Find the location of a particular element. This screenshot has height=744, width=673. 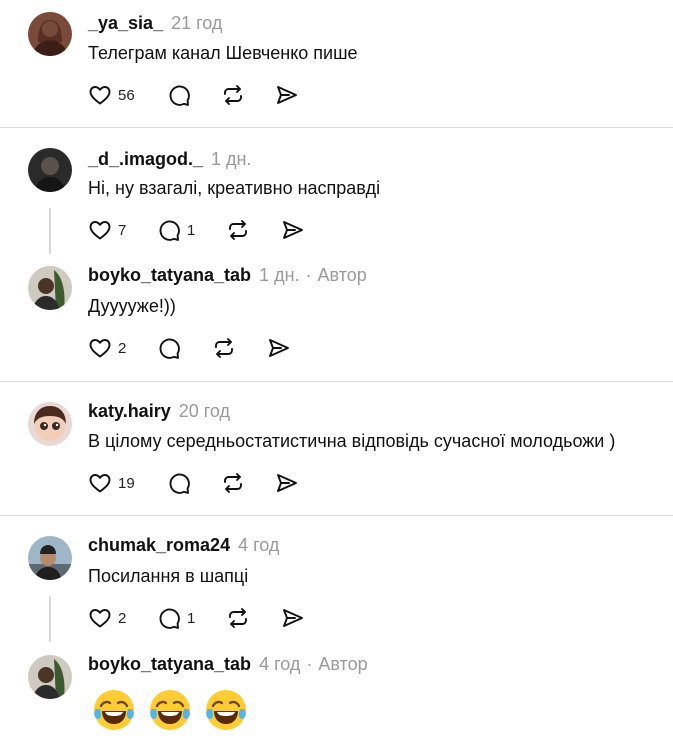

username: _d_.imagod._ is located at coordinates (145, 159).